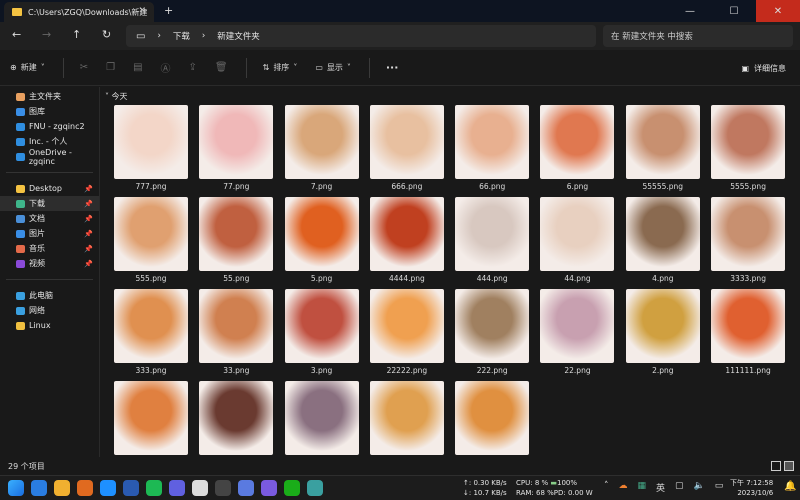 The width and height of the screenshot is (800, 500). What do you see at coordinates (699, 487) in the screenshot?
I see `volume-icon: 🔈` at bounding box center [699, 487].